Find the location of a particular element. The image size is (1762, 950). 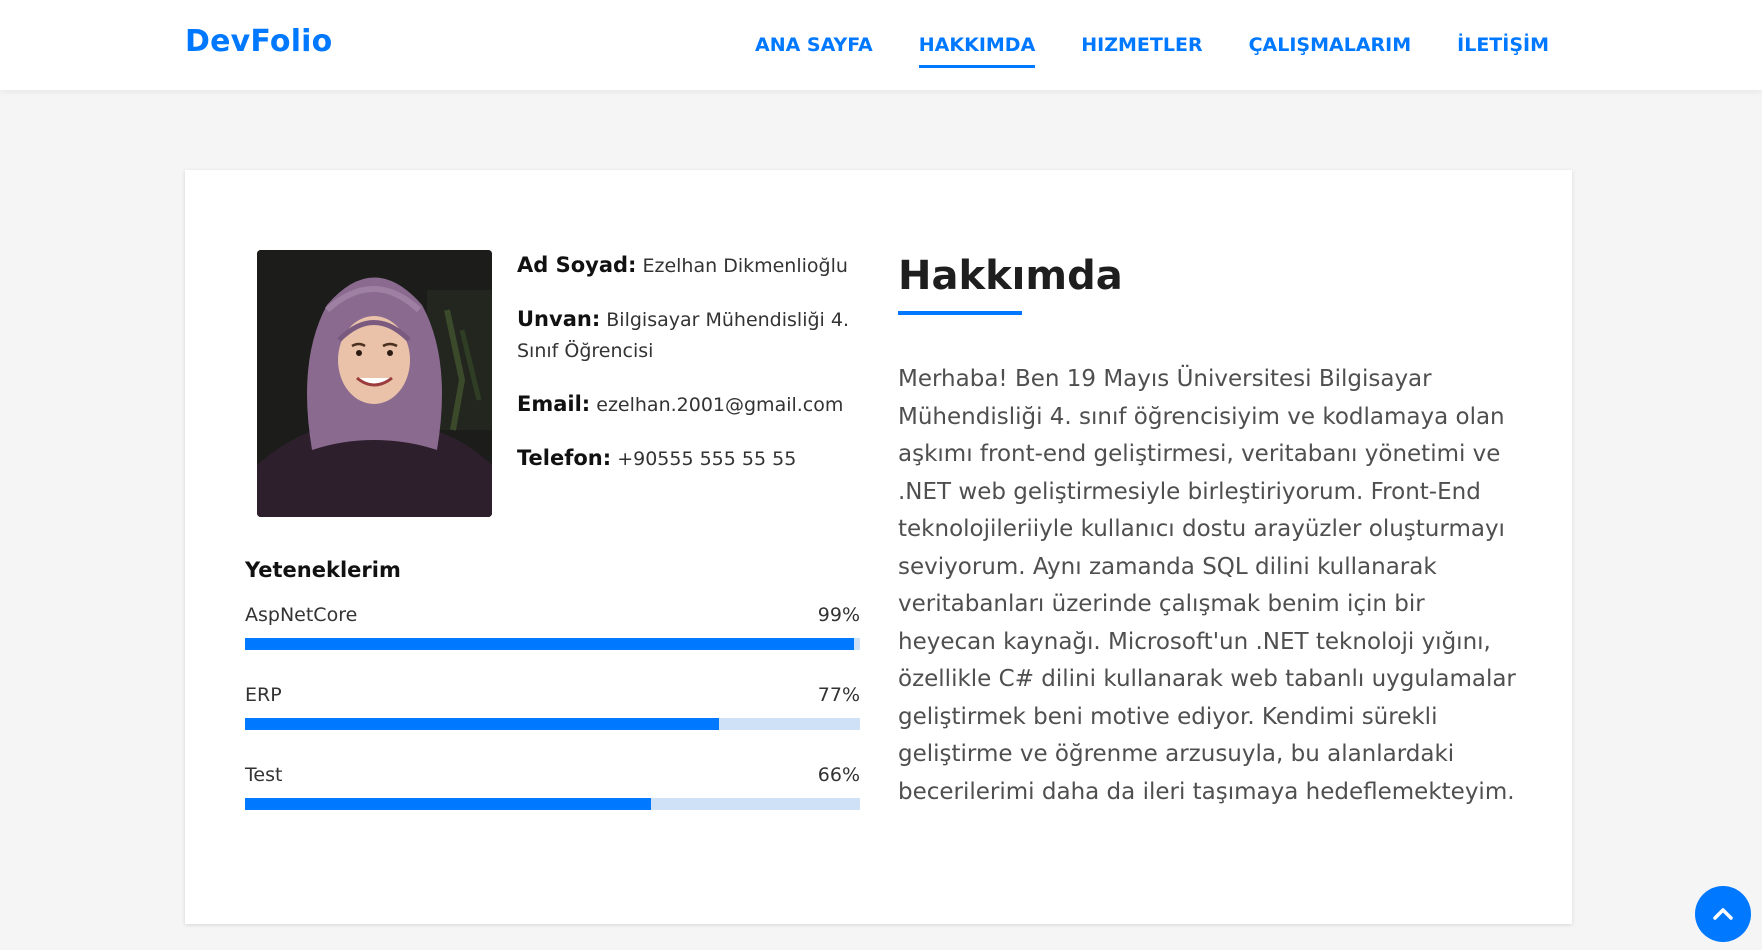

info-phone-value: +90555 555 55 55 is located at coordinates (707, 459).